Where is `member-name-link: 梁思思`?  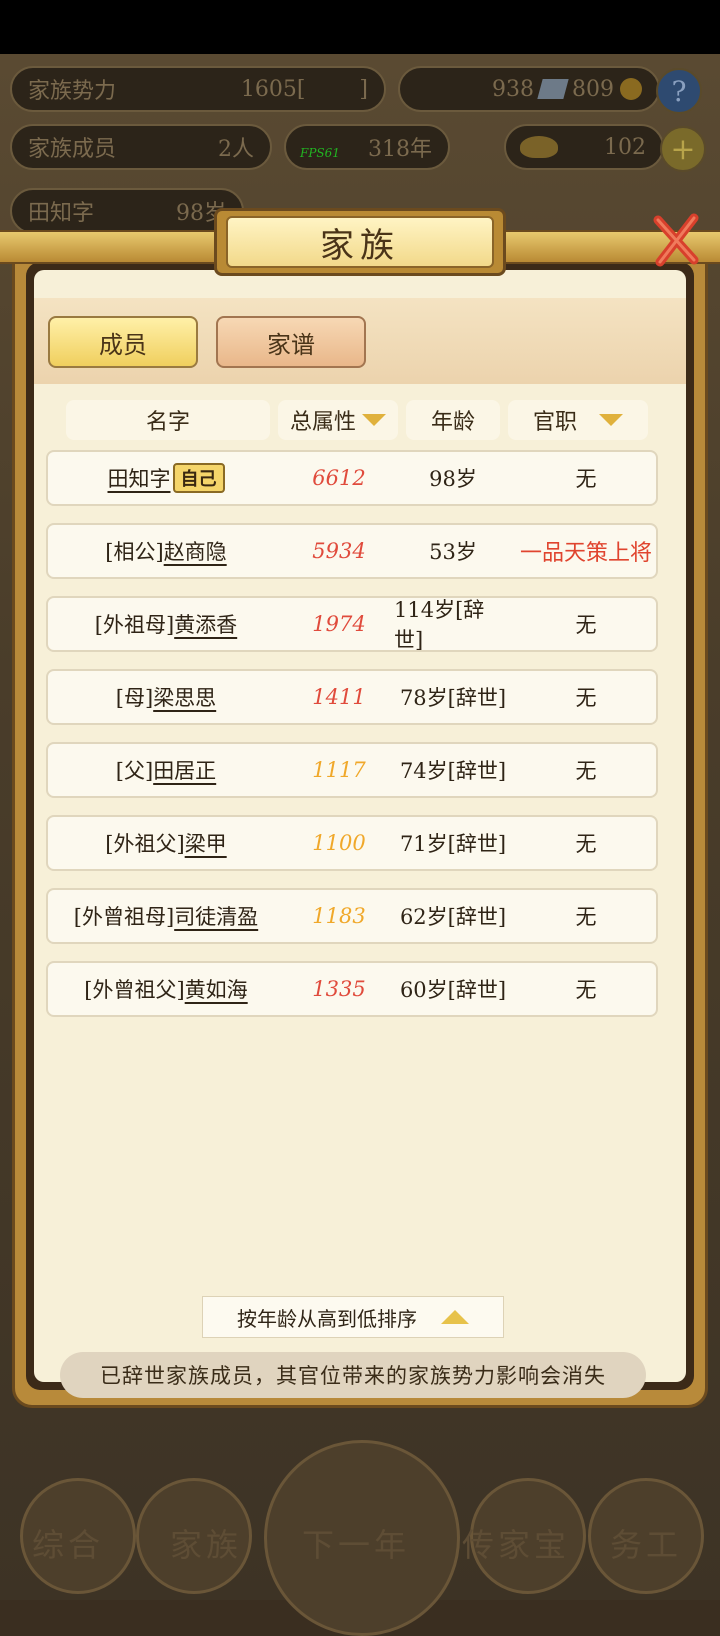 member-name-link: 梁思思 is located at coordinates (184, 697).